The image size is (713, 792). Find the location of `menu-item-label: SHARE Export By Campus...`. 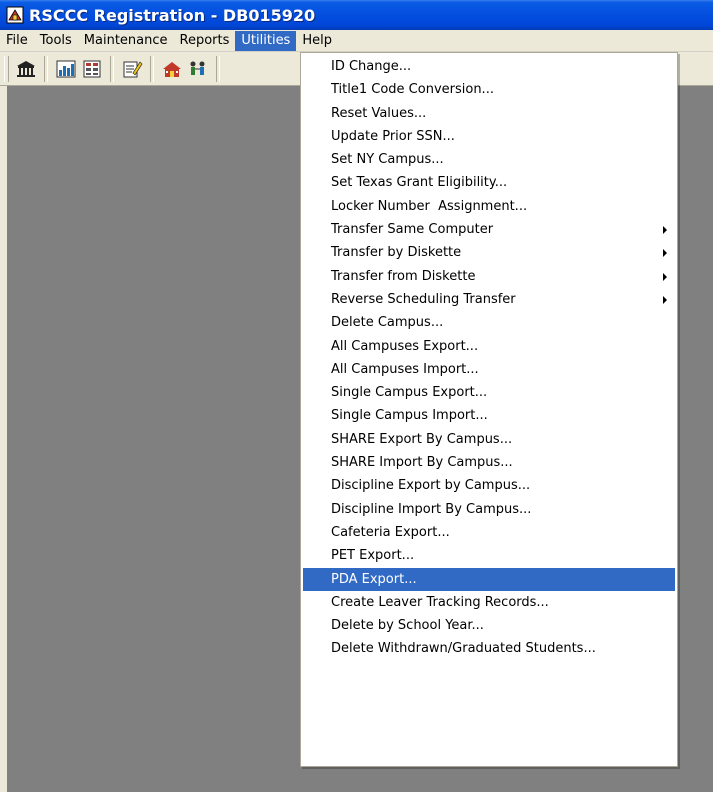

menu-item-label: SHARE Export By Campus... is located at coordinates (422, 439).